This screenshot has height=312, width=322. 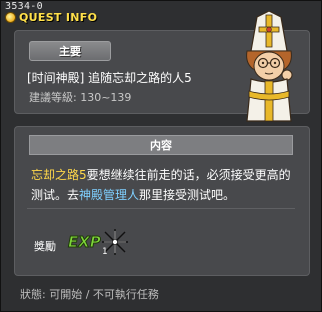 What do you see at coordinates (166, 185) in the screenshot?
I see `quest-description: 忘却之路5要想继续往前走的话，必须接受更高的测试。去神殿管理人那里接受测试吧。` at bounding box center [166, 185].